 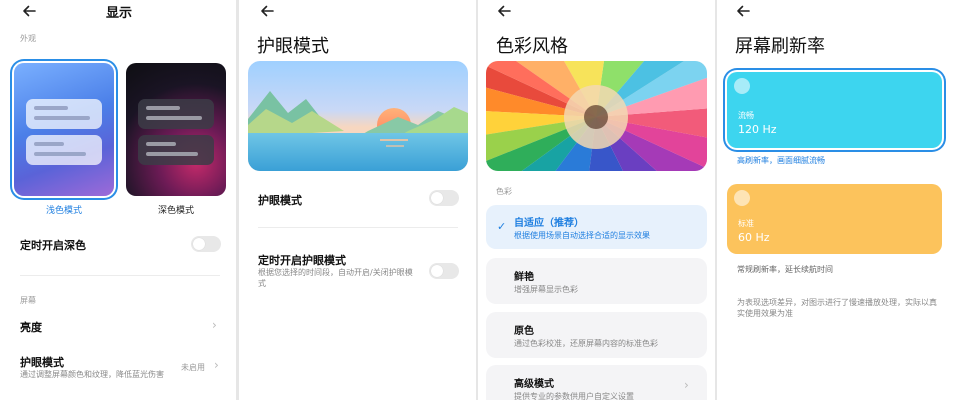 I want to click on page-title: 显示, so click(x=119, y=13).